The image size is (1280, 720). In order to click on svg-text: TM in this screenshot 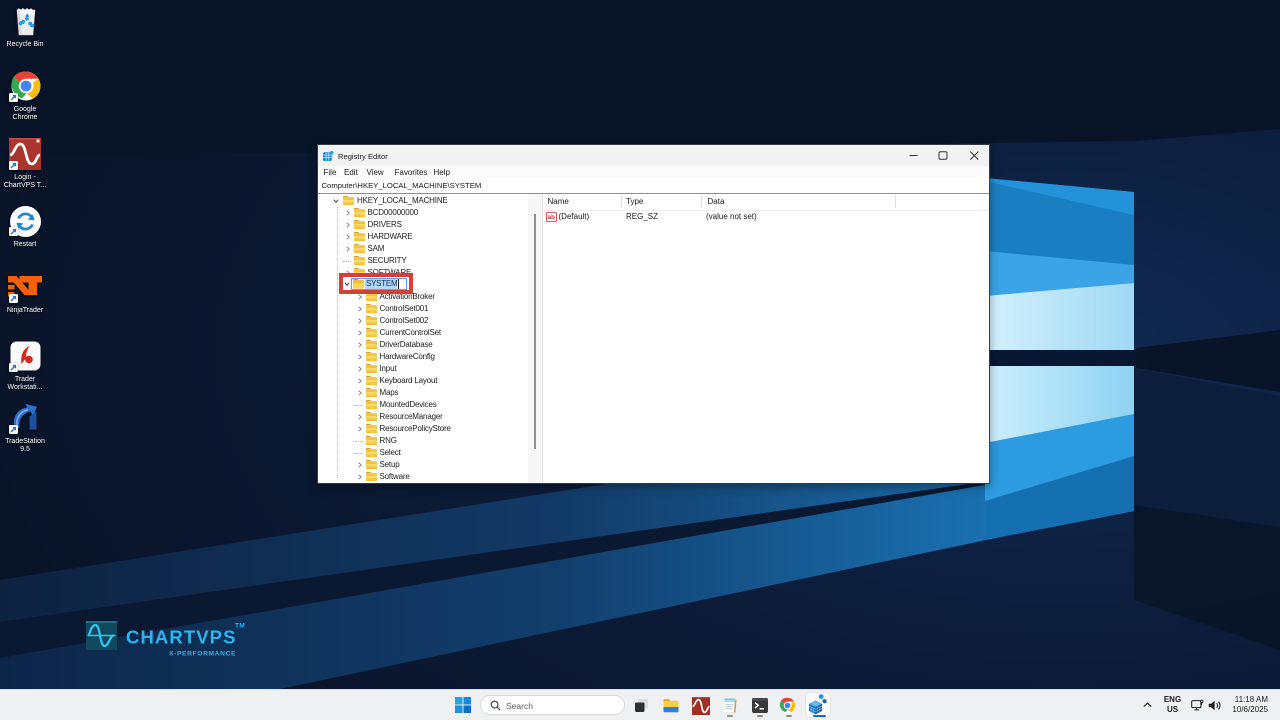, I will do `click(240, 626)`.